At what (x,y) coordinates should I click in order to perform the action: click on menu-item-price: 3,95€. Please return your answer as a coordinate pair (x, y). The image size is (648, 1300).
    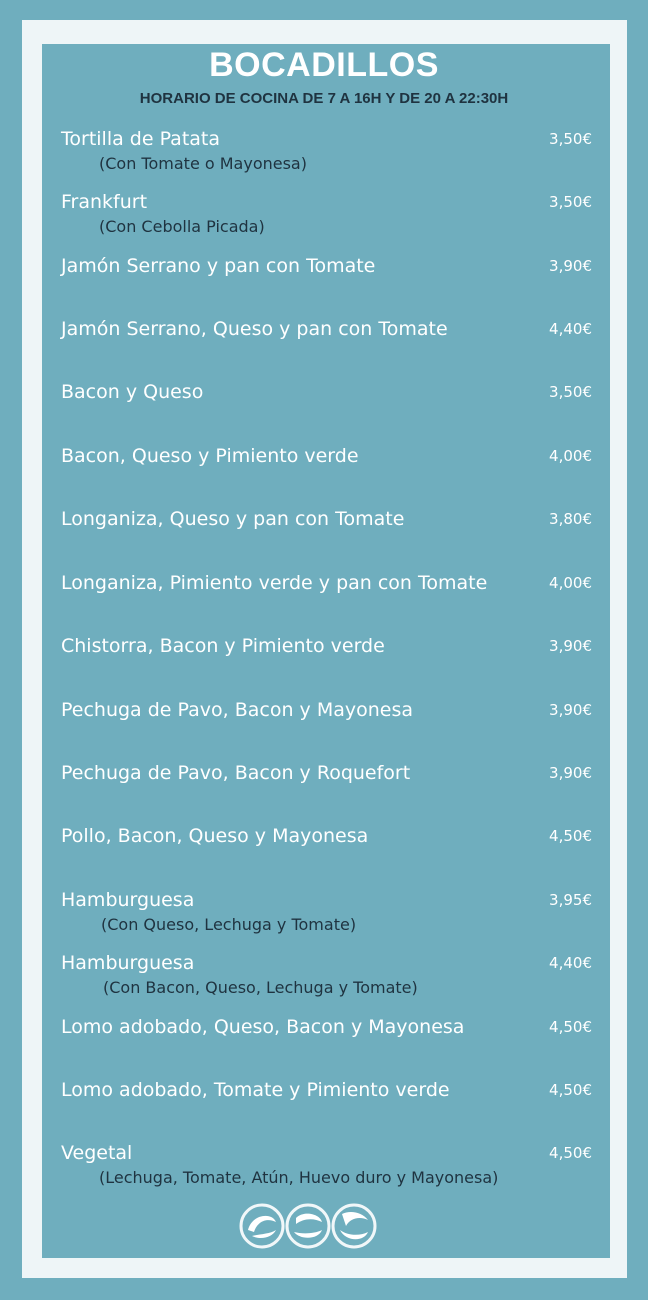
    Looking at the image, I should click on (570, 900).